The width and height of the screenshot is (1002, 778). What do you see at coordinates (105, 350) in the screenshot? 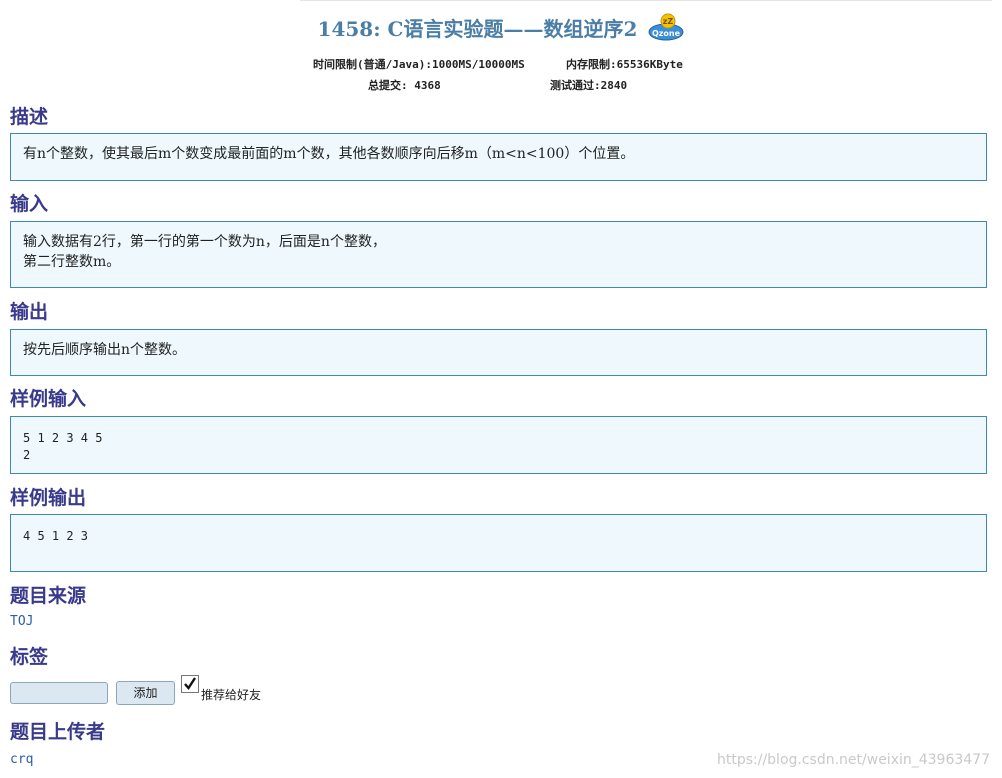
I see `output-text: 按先后顺序输出n个整数。` at bounding box center [105, 350].